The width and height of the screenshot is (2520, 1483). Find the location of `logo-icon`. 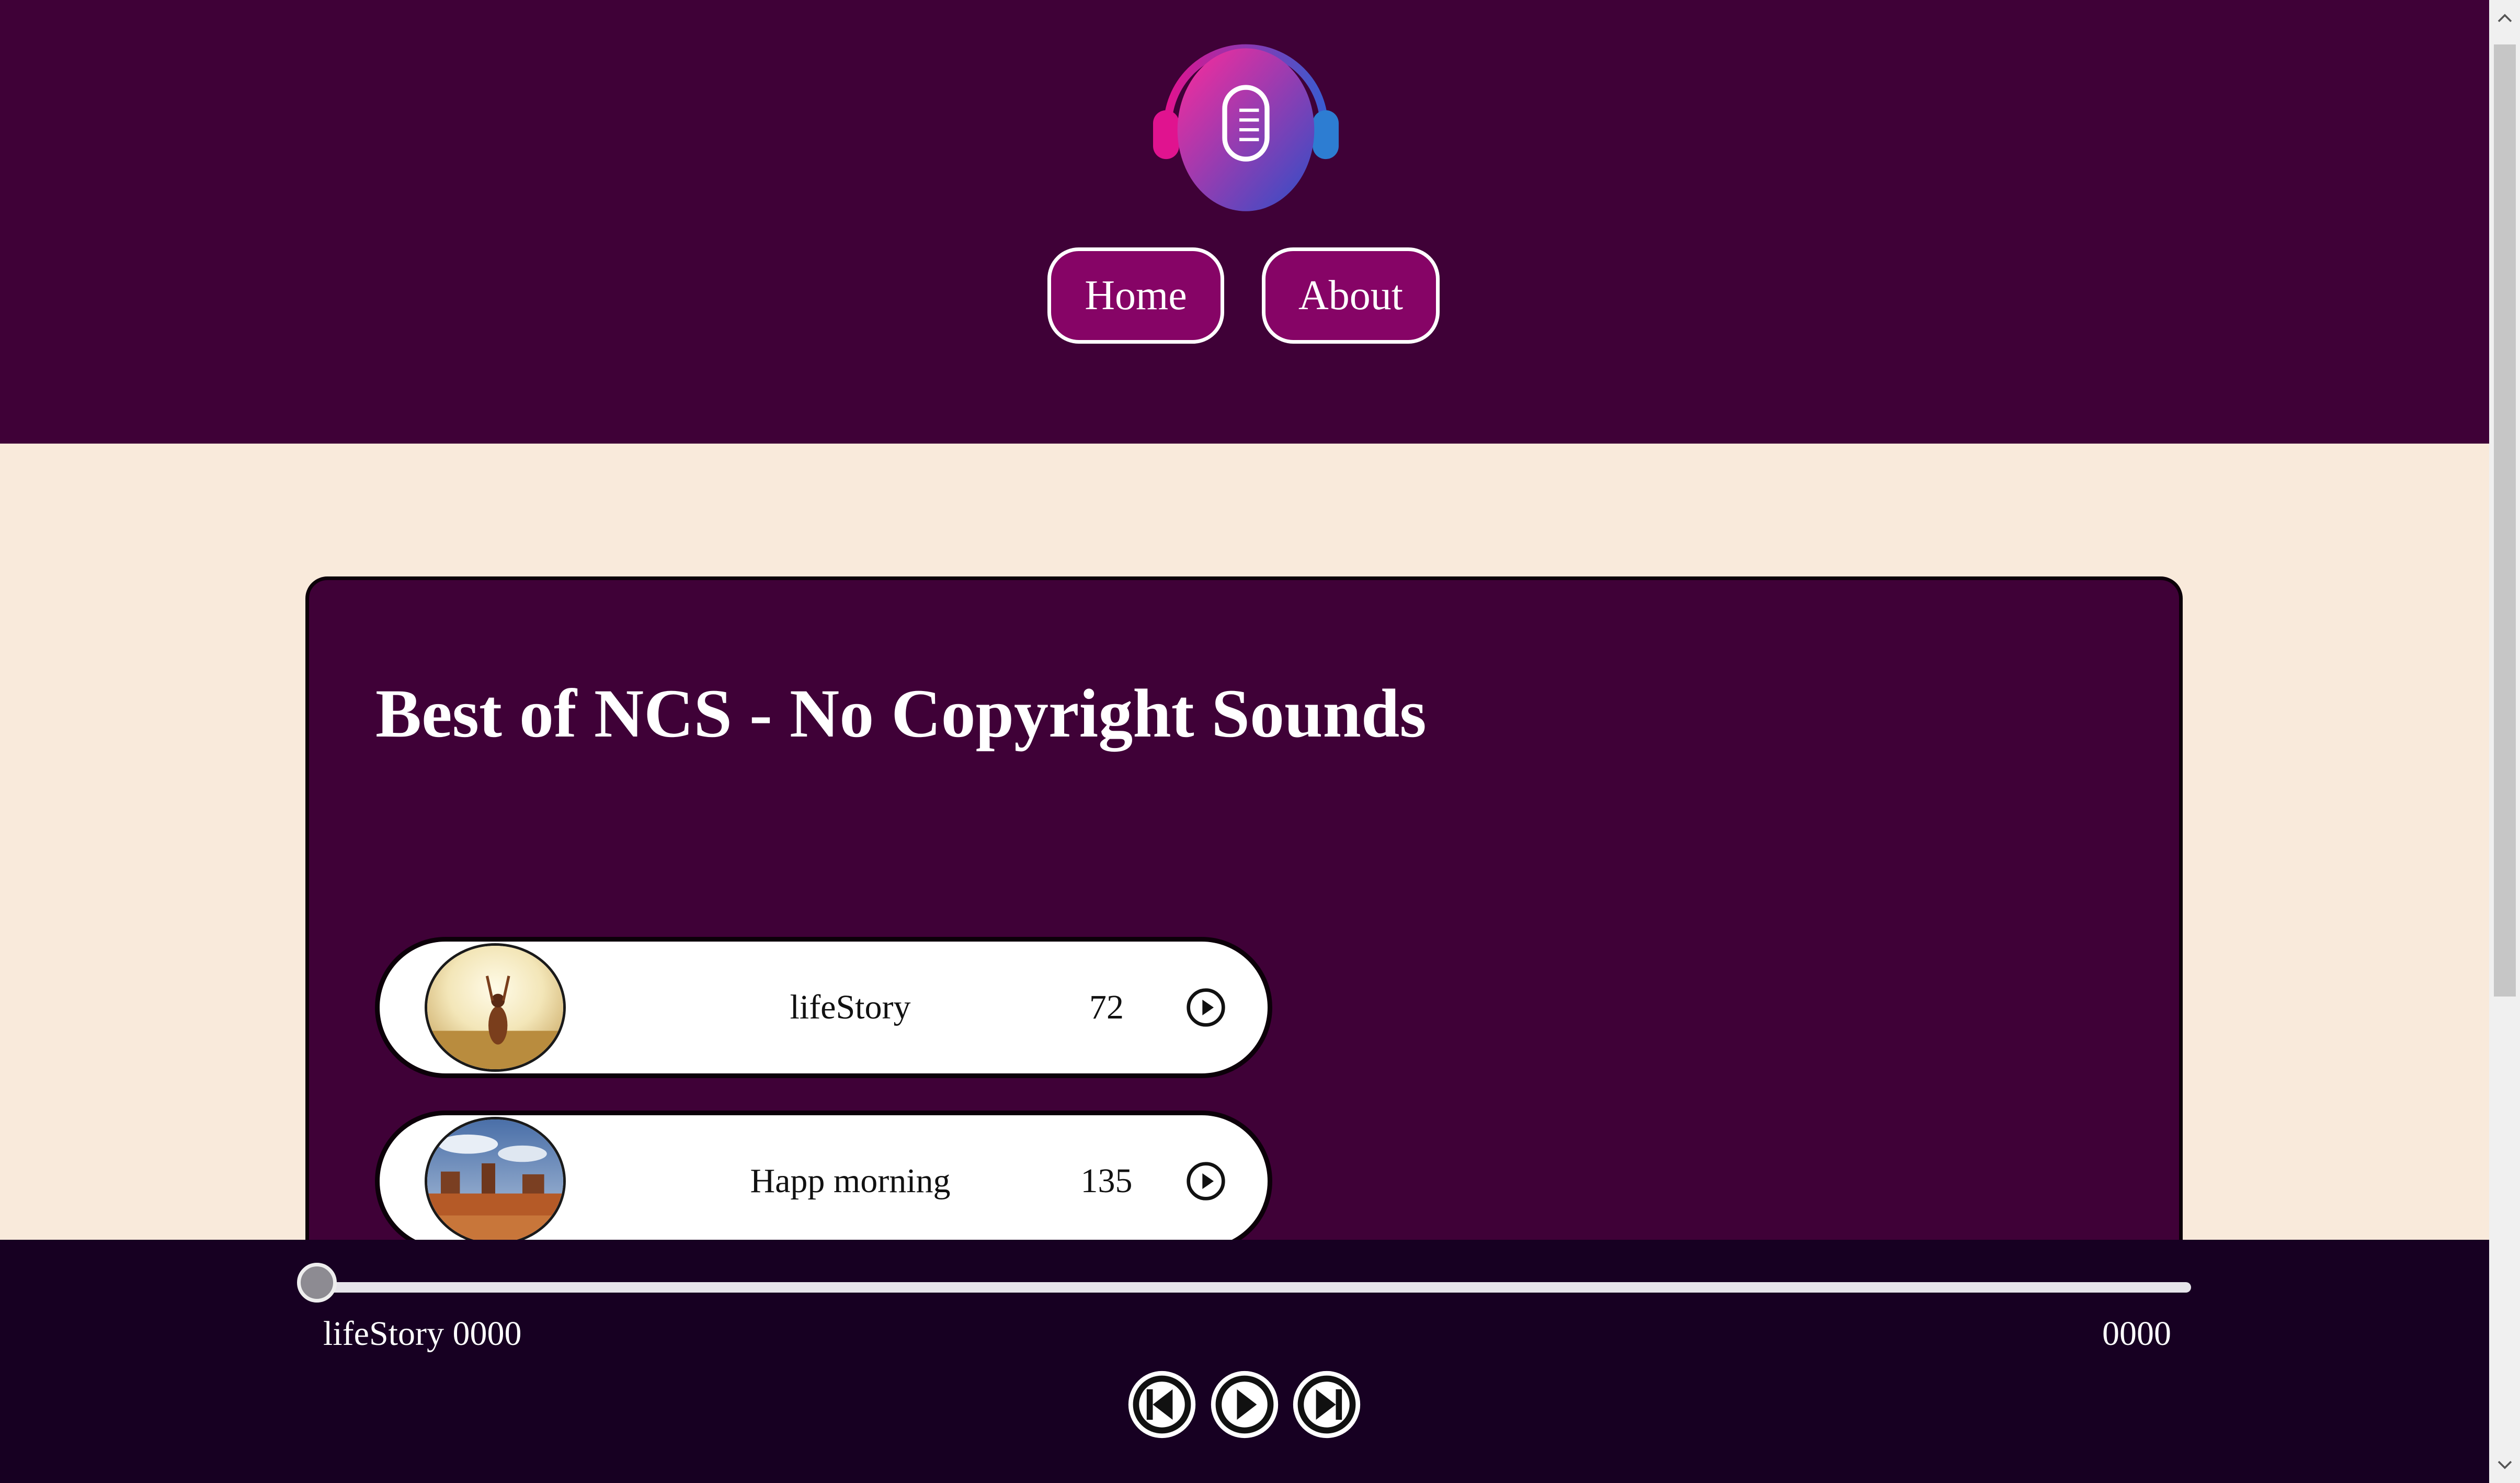

logo-icon is located at coordinates (1246, 121).